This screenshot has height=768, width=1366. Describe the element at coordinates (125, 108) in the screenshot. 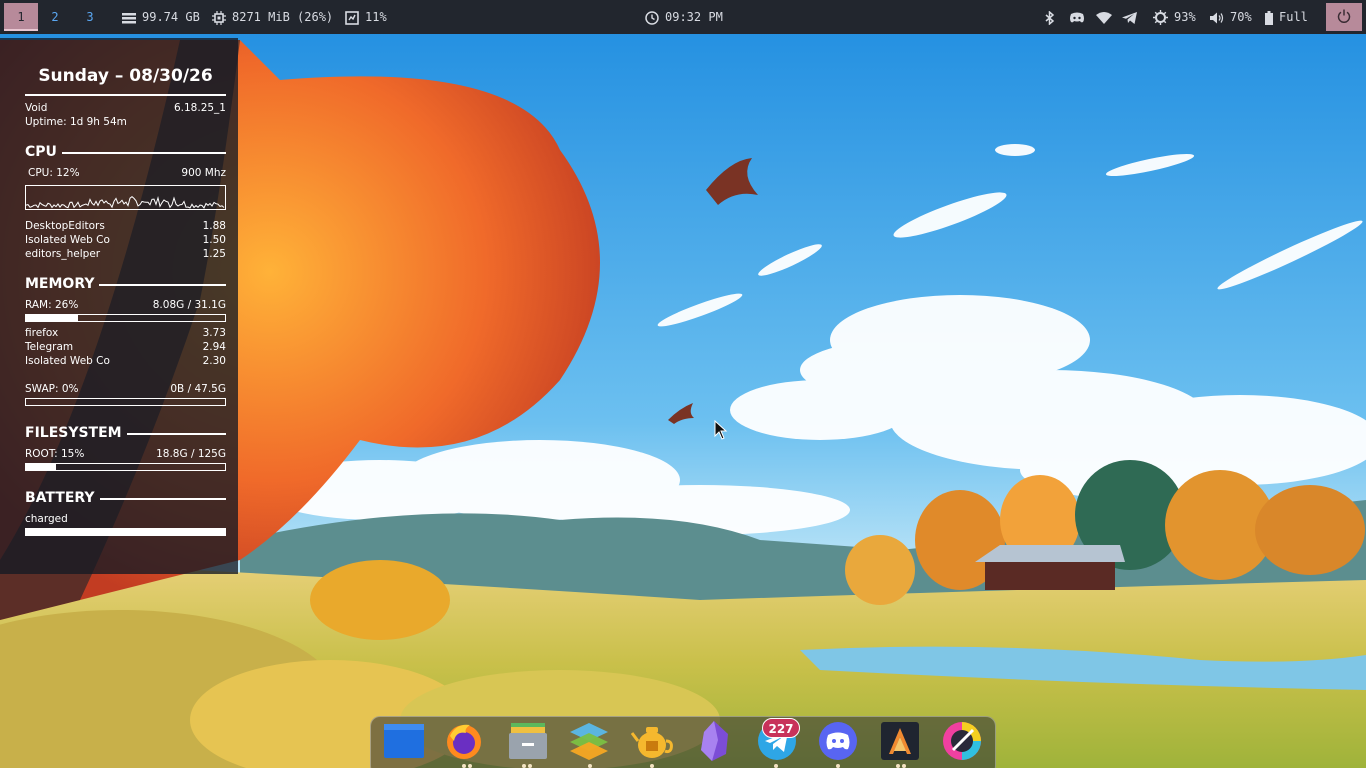

I see `os-row: Void 6.18.25_1` at that location.